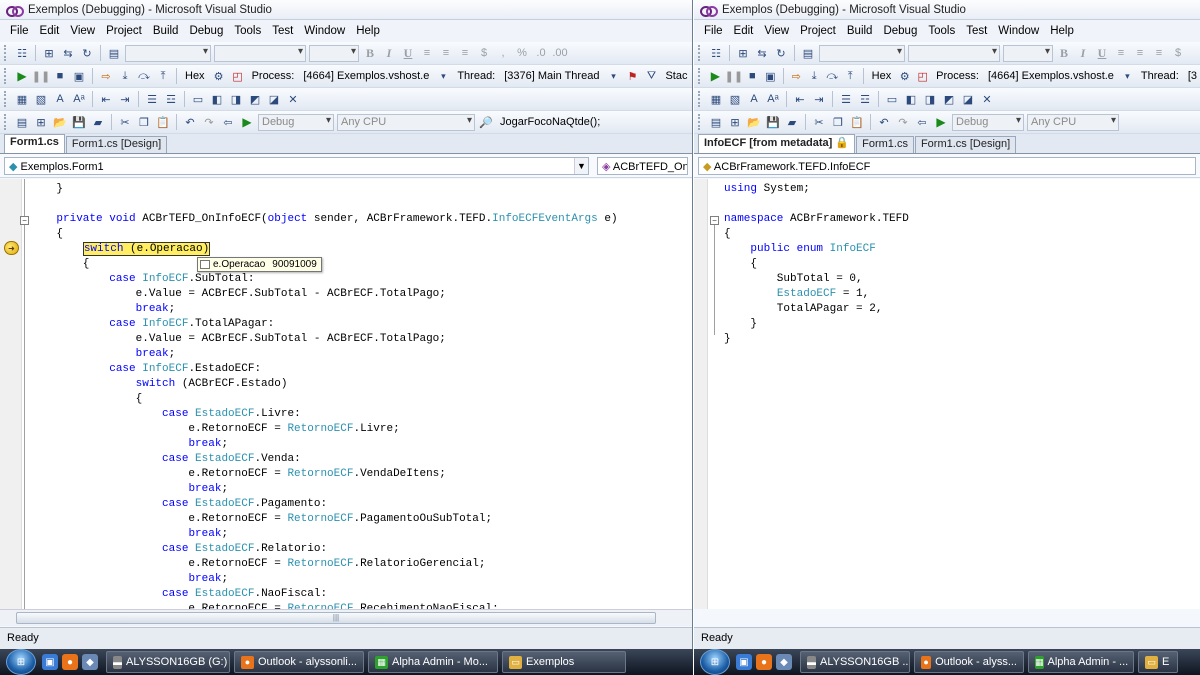  I want to click on parameter-info-icon: ▧, so click(735, 99).